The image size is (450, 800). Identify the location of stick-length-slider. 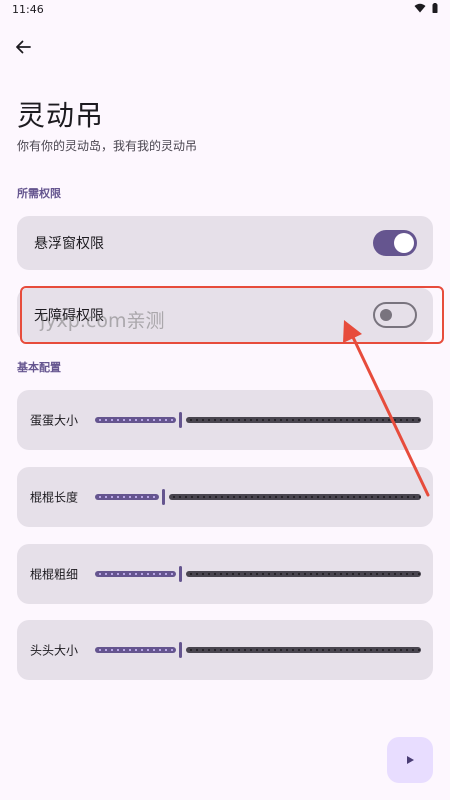
(258, 497).